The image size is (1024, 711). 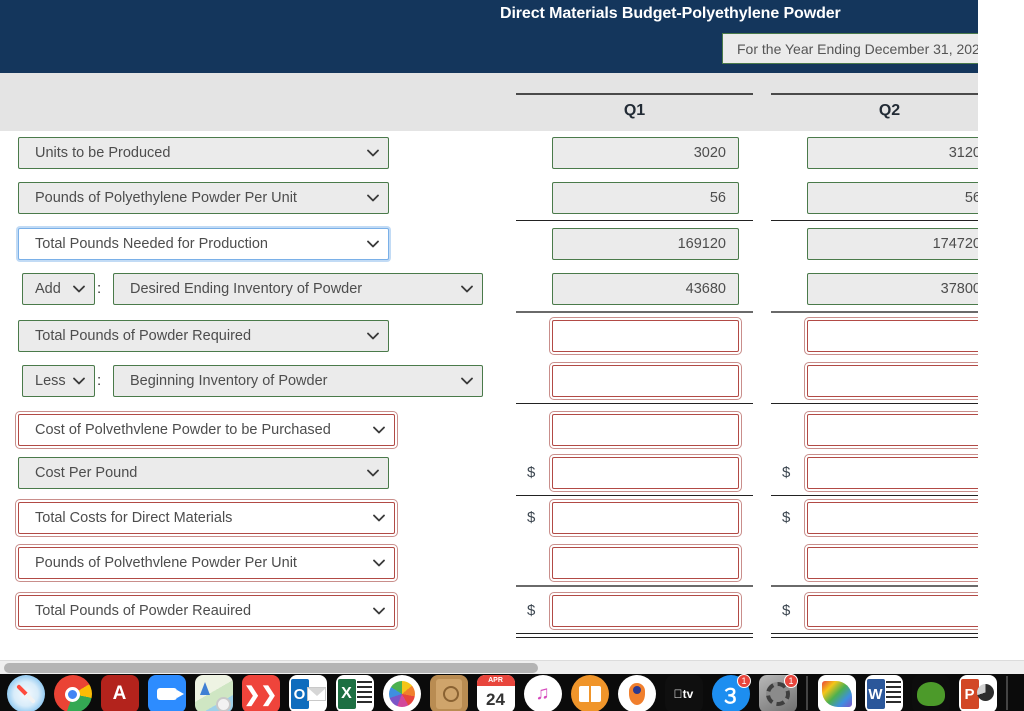 I want to click on row-rule-total-pounds-of-powder-required-2-q2, so click(x=874, y=635).